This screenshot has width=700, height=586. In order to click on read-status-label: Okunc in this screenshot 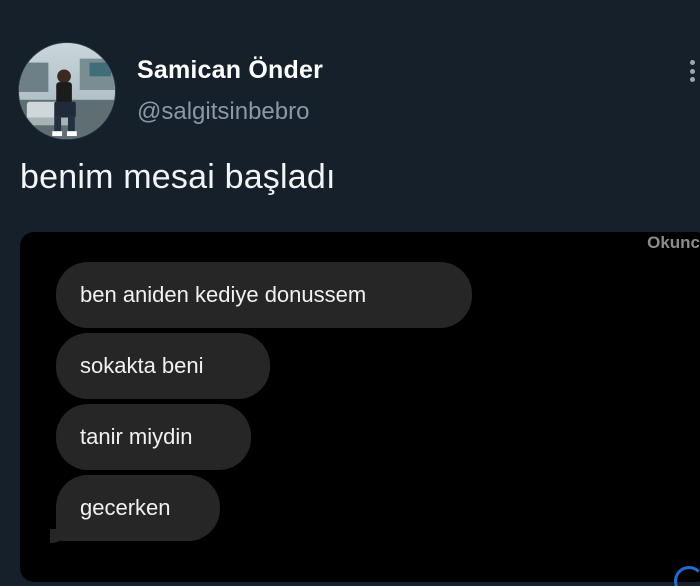, I will do `click(673, 242)`.